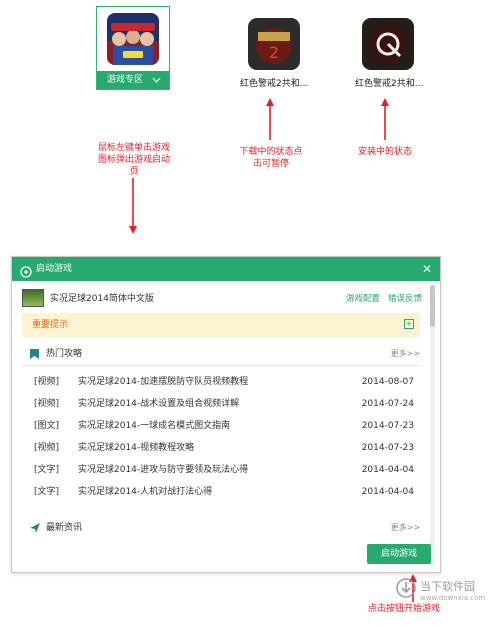 This screenshot has width=500, height=625. Describe the element at coordinates (224, 492) in the screenshot. I see `list-item: [文字] 实况足球2014-人机对战打法心得 2014-04-04` at that location.